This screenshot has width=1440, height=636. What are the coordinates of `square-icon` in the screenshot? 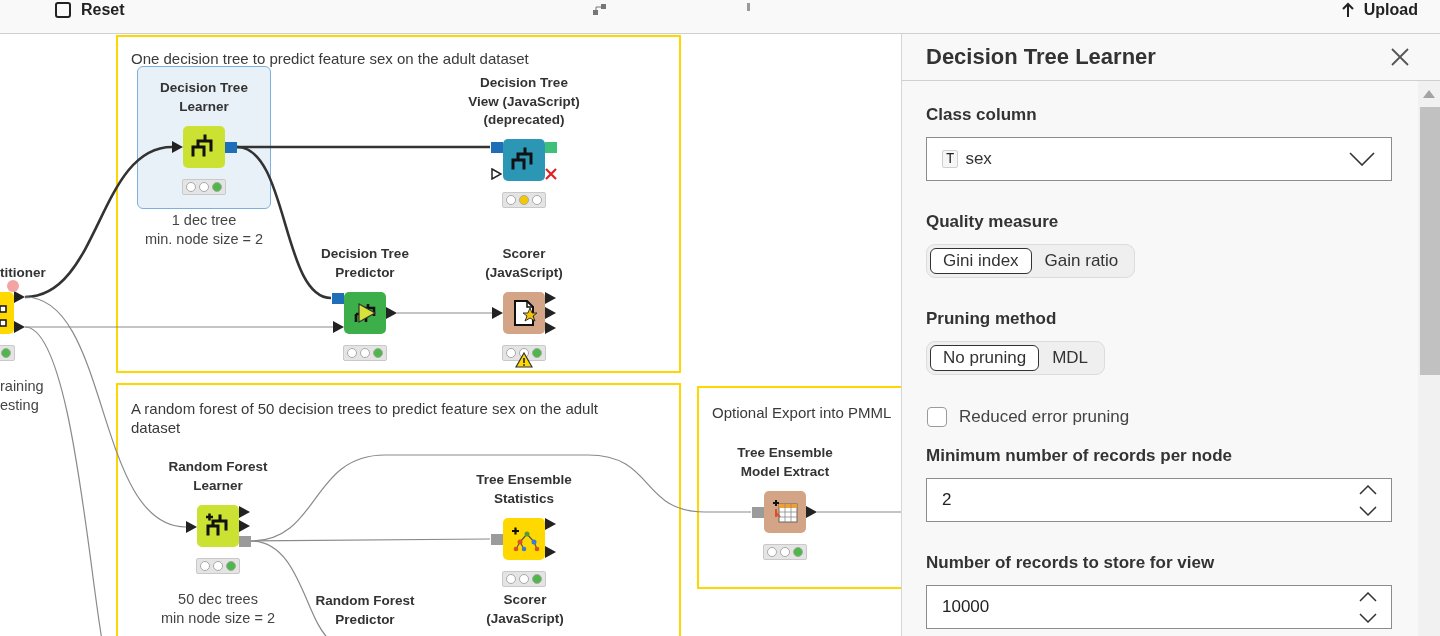 It's located at (63, 10).